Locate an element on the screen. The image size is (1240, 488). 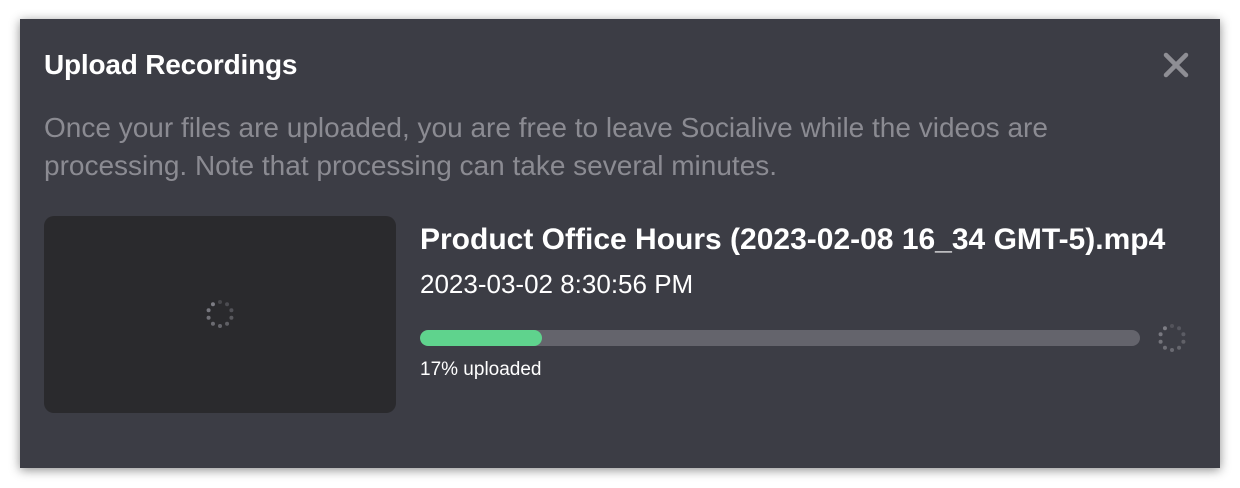
upload-date: 2023-03-02 8:30:56 PM is located at coordinates (557, 284).